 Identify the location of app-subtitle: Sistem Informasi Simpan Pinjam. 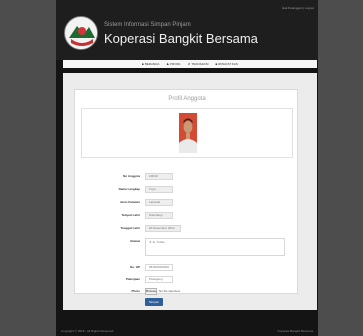
(147, 25).